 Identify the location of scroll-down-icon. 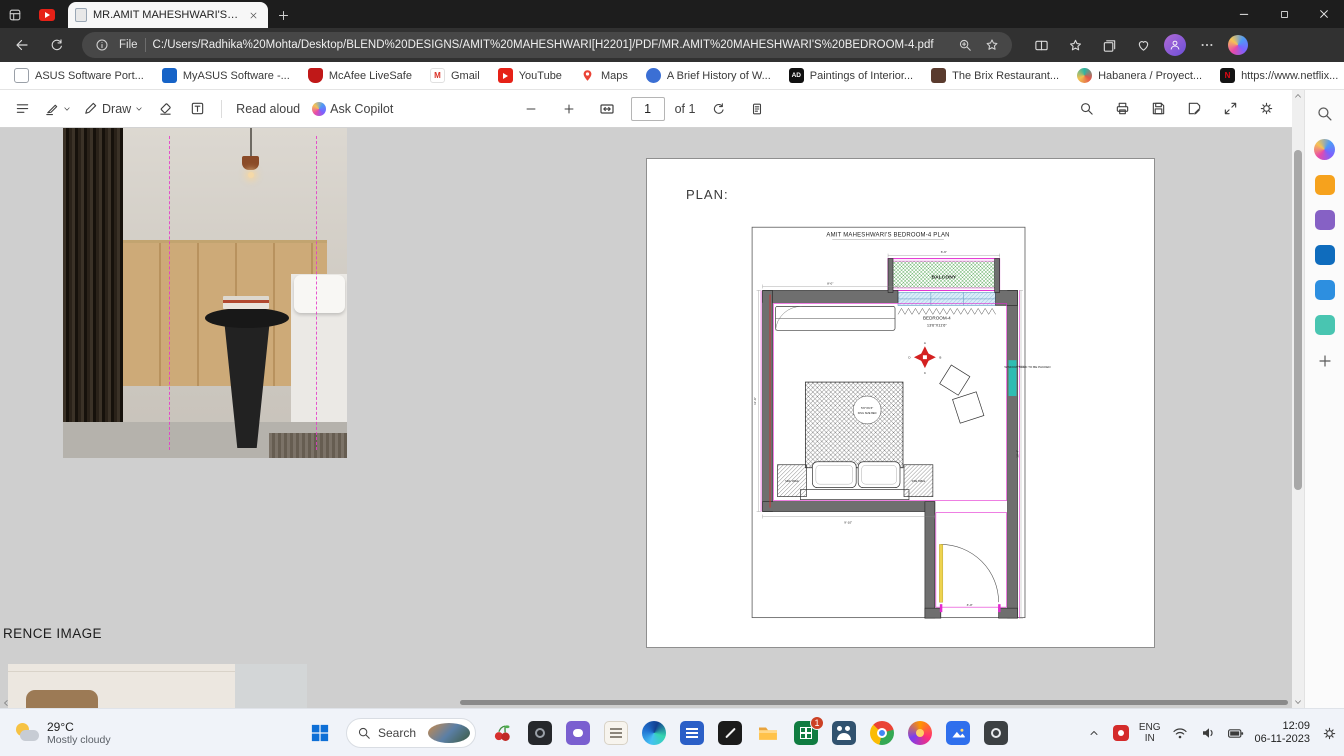
(1298, 702).